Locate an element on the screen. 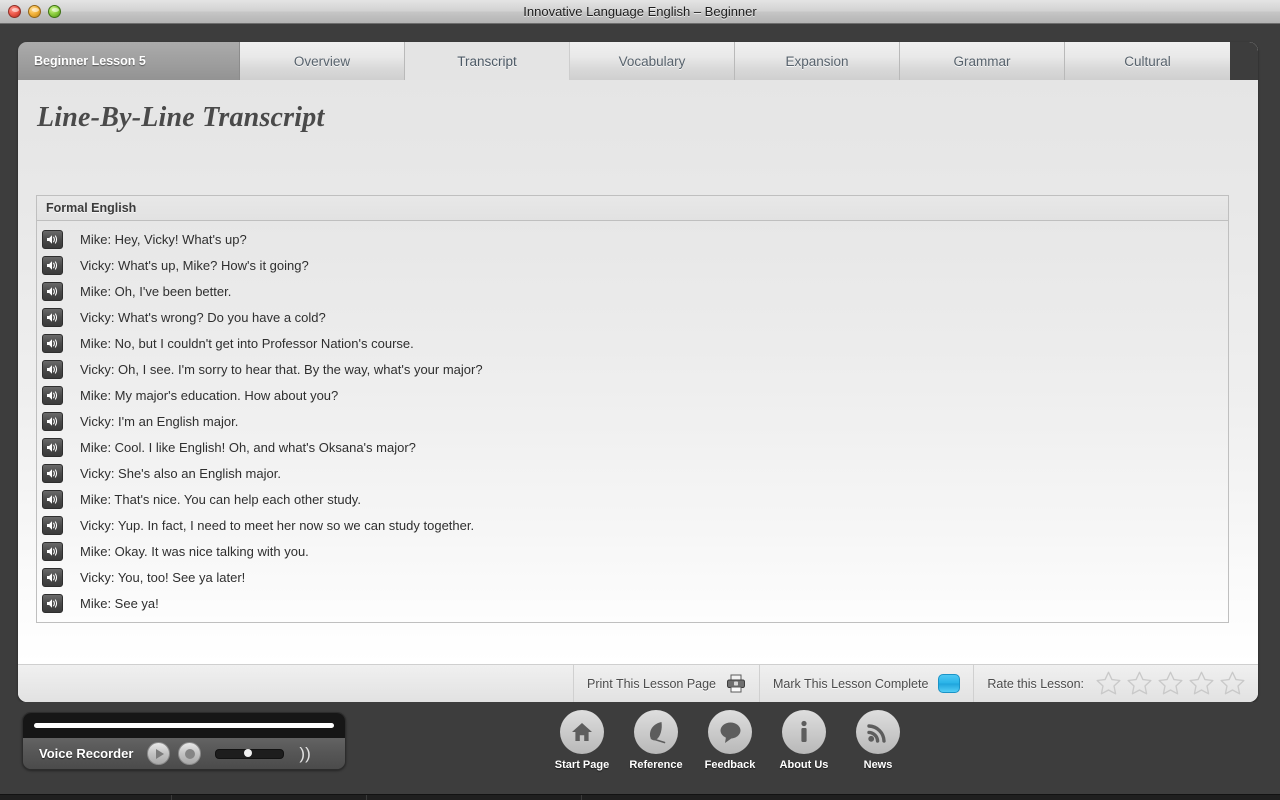  tab-overview: Overview is located at coordinates (322, 61).